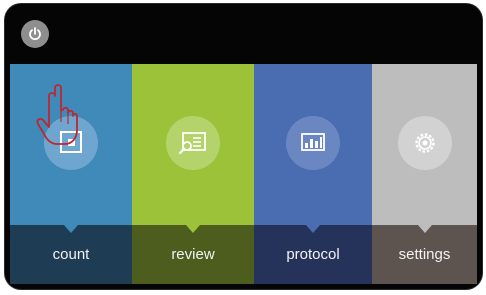 The height and width of the screenshot is (295, 486). I want to click on power-button, so click(35, 34).